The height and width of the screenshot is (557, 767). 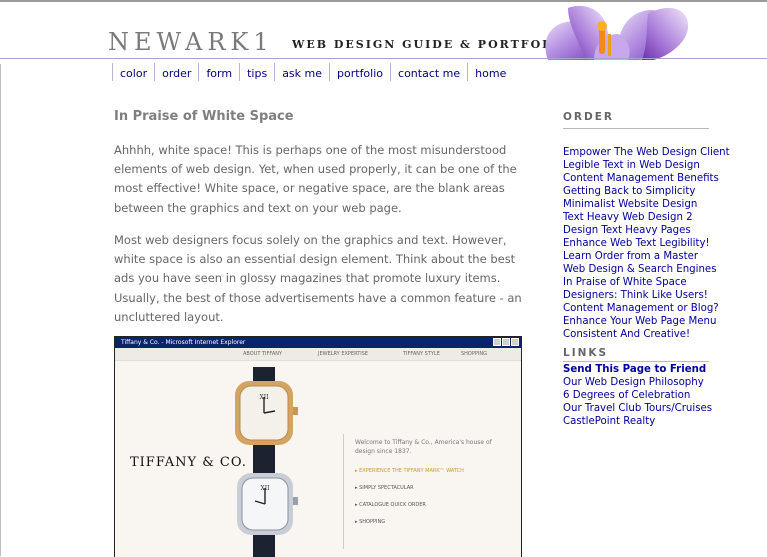 What do you see at coordinates (384, 488) in the screenshot?
I see `screenshot-link: ▸ SIMPLY SPECTACULAR` at bounding box center [384, 488].